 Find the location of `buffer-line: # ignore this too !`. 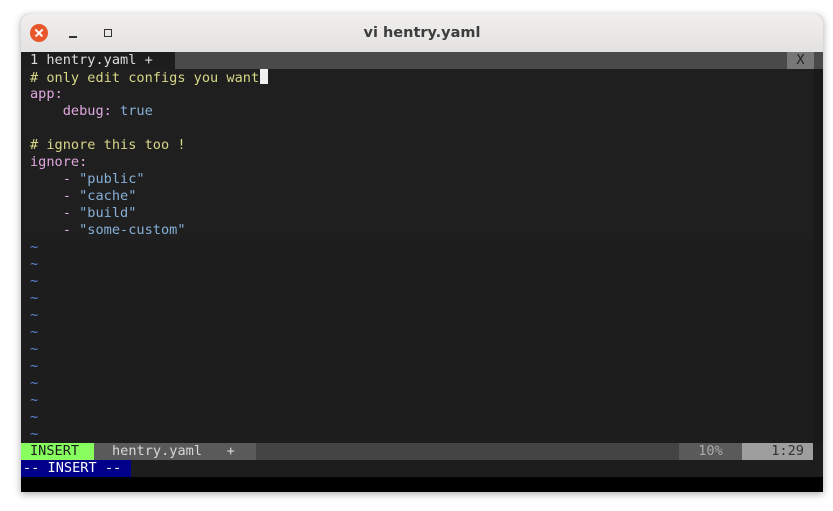

buffer-line: # ignore this too ! is located at coordinates (108, 145).